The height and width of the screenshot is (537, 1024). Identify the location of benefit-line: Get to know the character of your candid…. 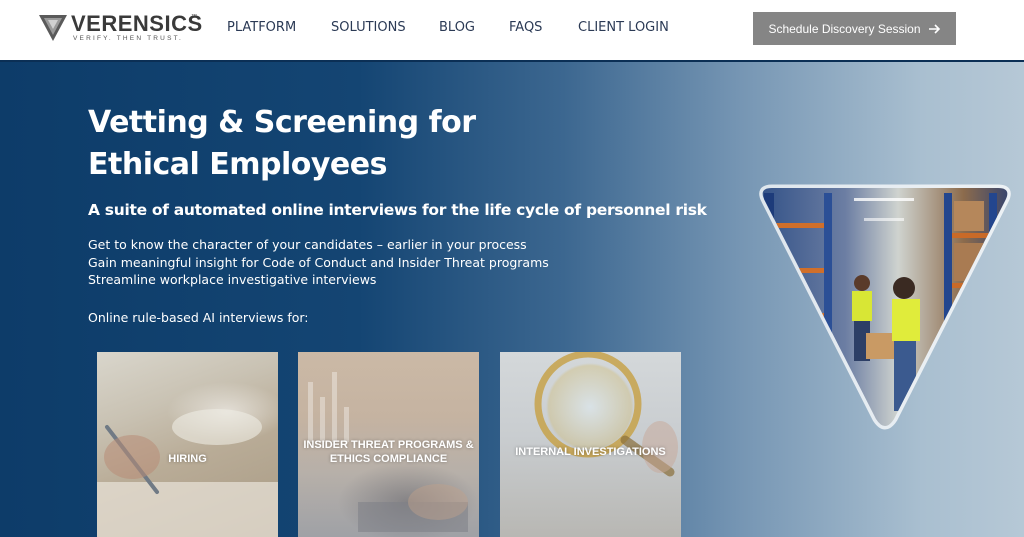
(307, 244).